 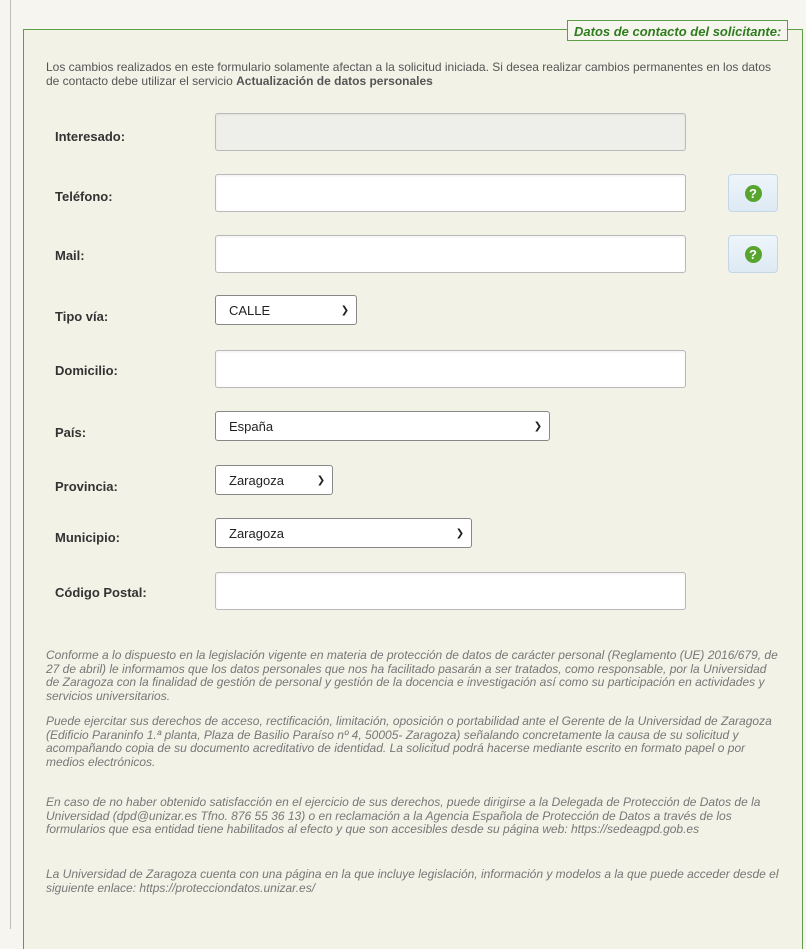 I want to click on provincia-label: Provincia:, so click(x=86, y=486).